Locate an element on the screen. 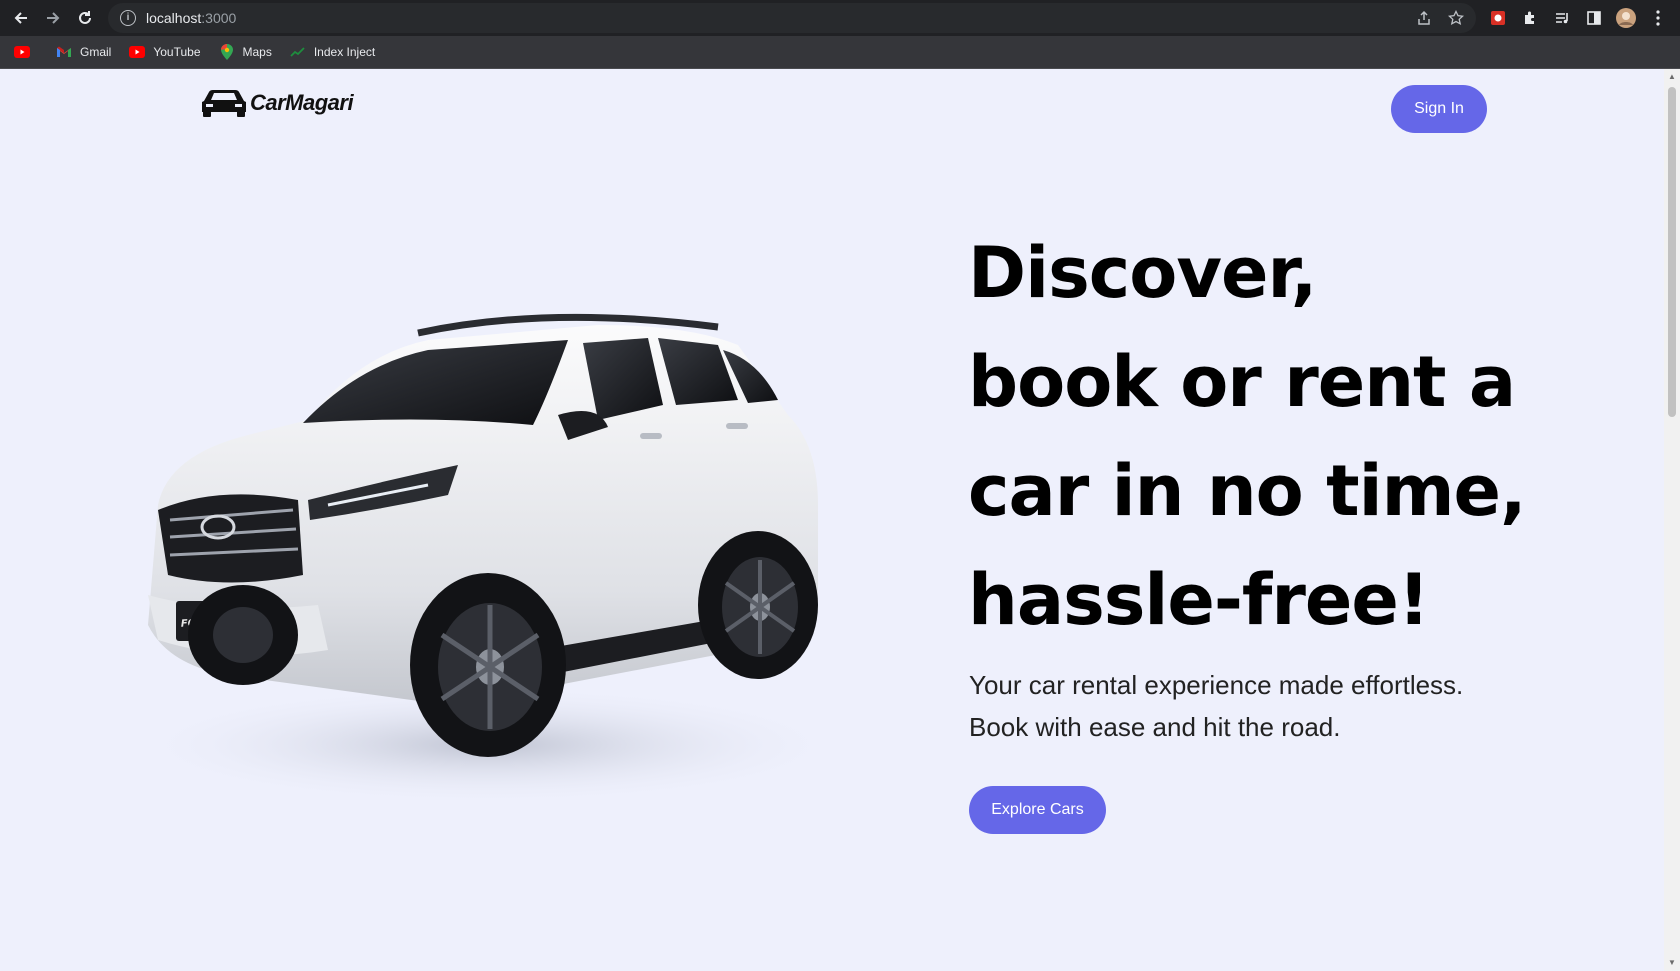 Image resolution: width=1680 pixels, height=971 pixels. bookmark-label: Index Inject is located at coordinates (344, 52).